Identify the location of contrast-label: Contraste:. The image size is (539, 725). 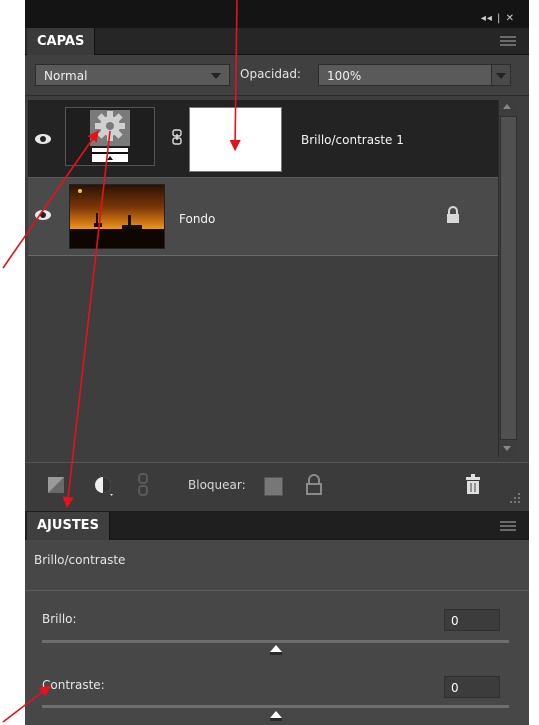
(73, 685).